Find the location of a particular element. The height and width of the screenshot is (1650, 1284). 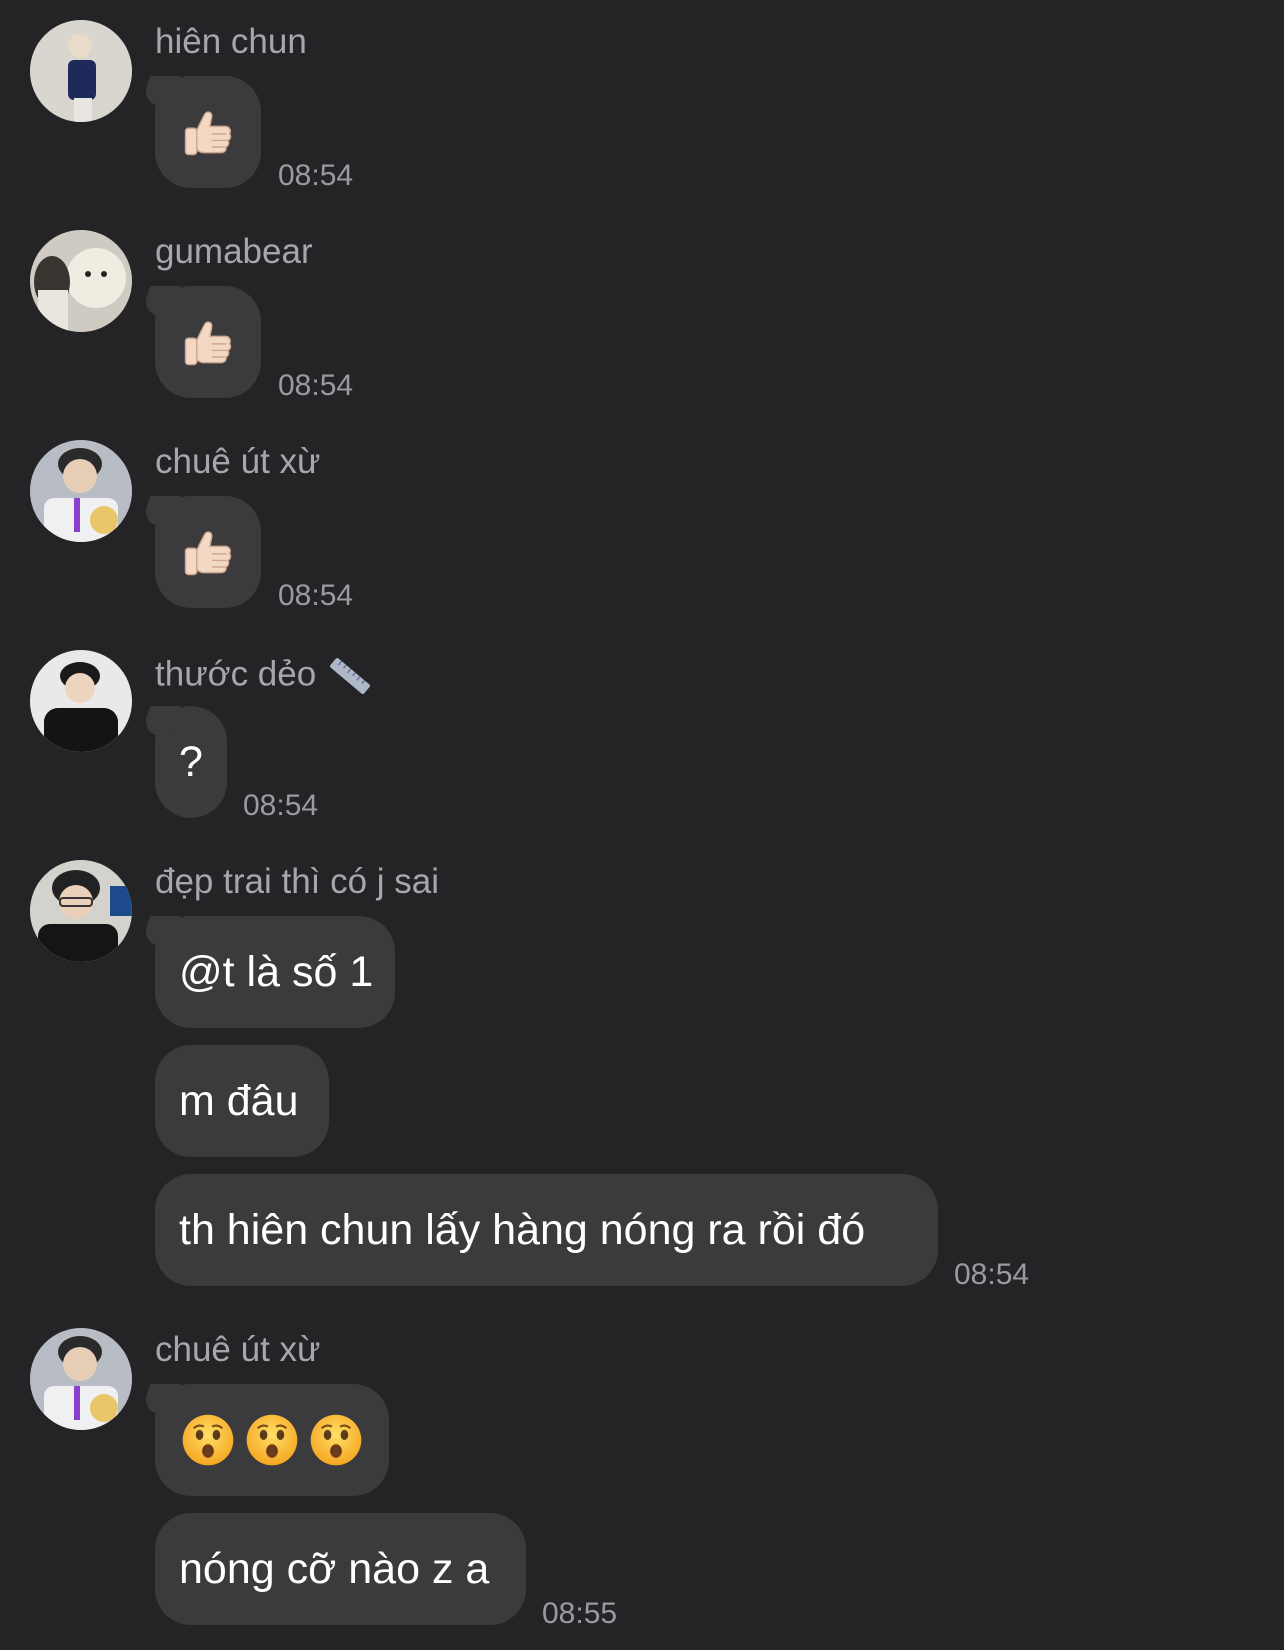

message-text: m đâu is located at coordinates (239, 1100).